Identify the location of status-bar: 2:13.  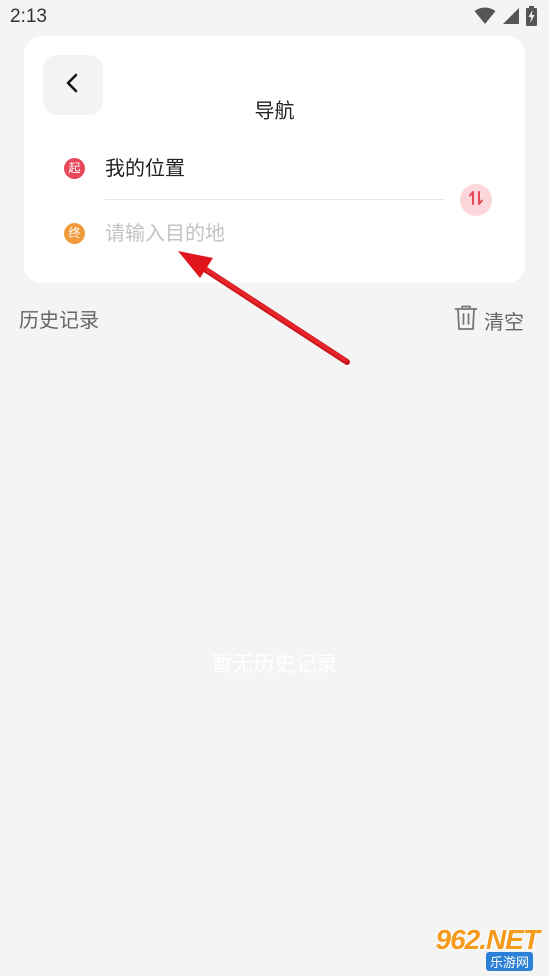
(274, 18).